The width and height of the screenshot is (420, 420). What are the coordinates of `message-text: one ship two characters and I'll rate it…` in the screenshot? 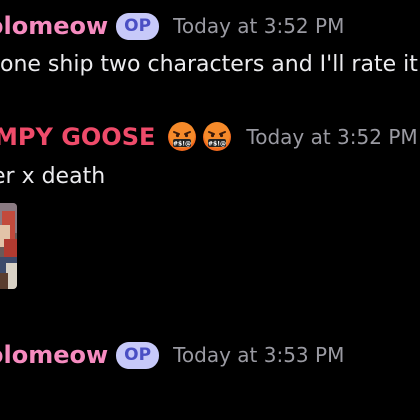 It's located at (210, 64).